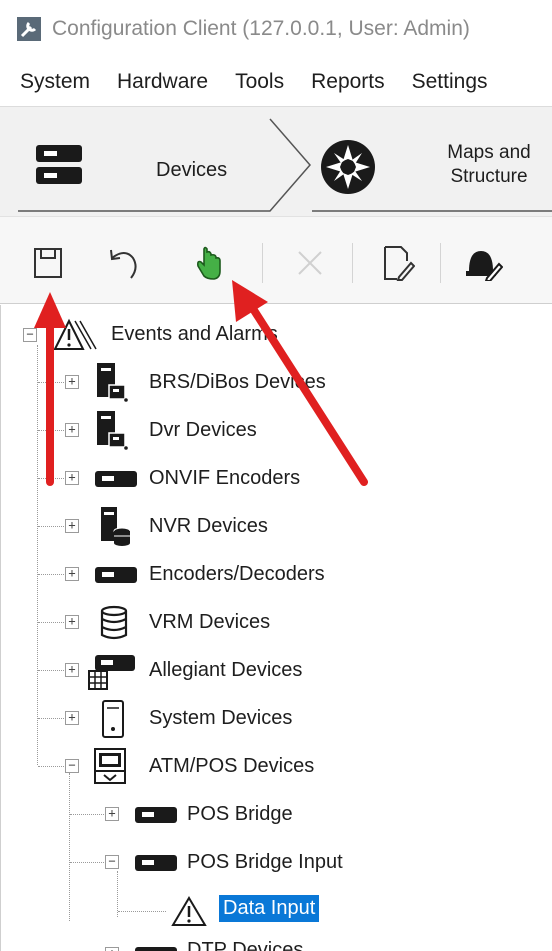 This screenshot has height=951, width=552. What do you see at coordinates (113, 719) in the screenshot?
I see `system-device-icon` at bounding box center [113, 719].